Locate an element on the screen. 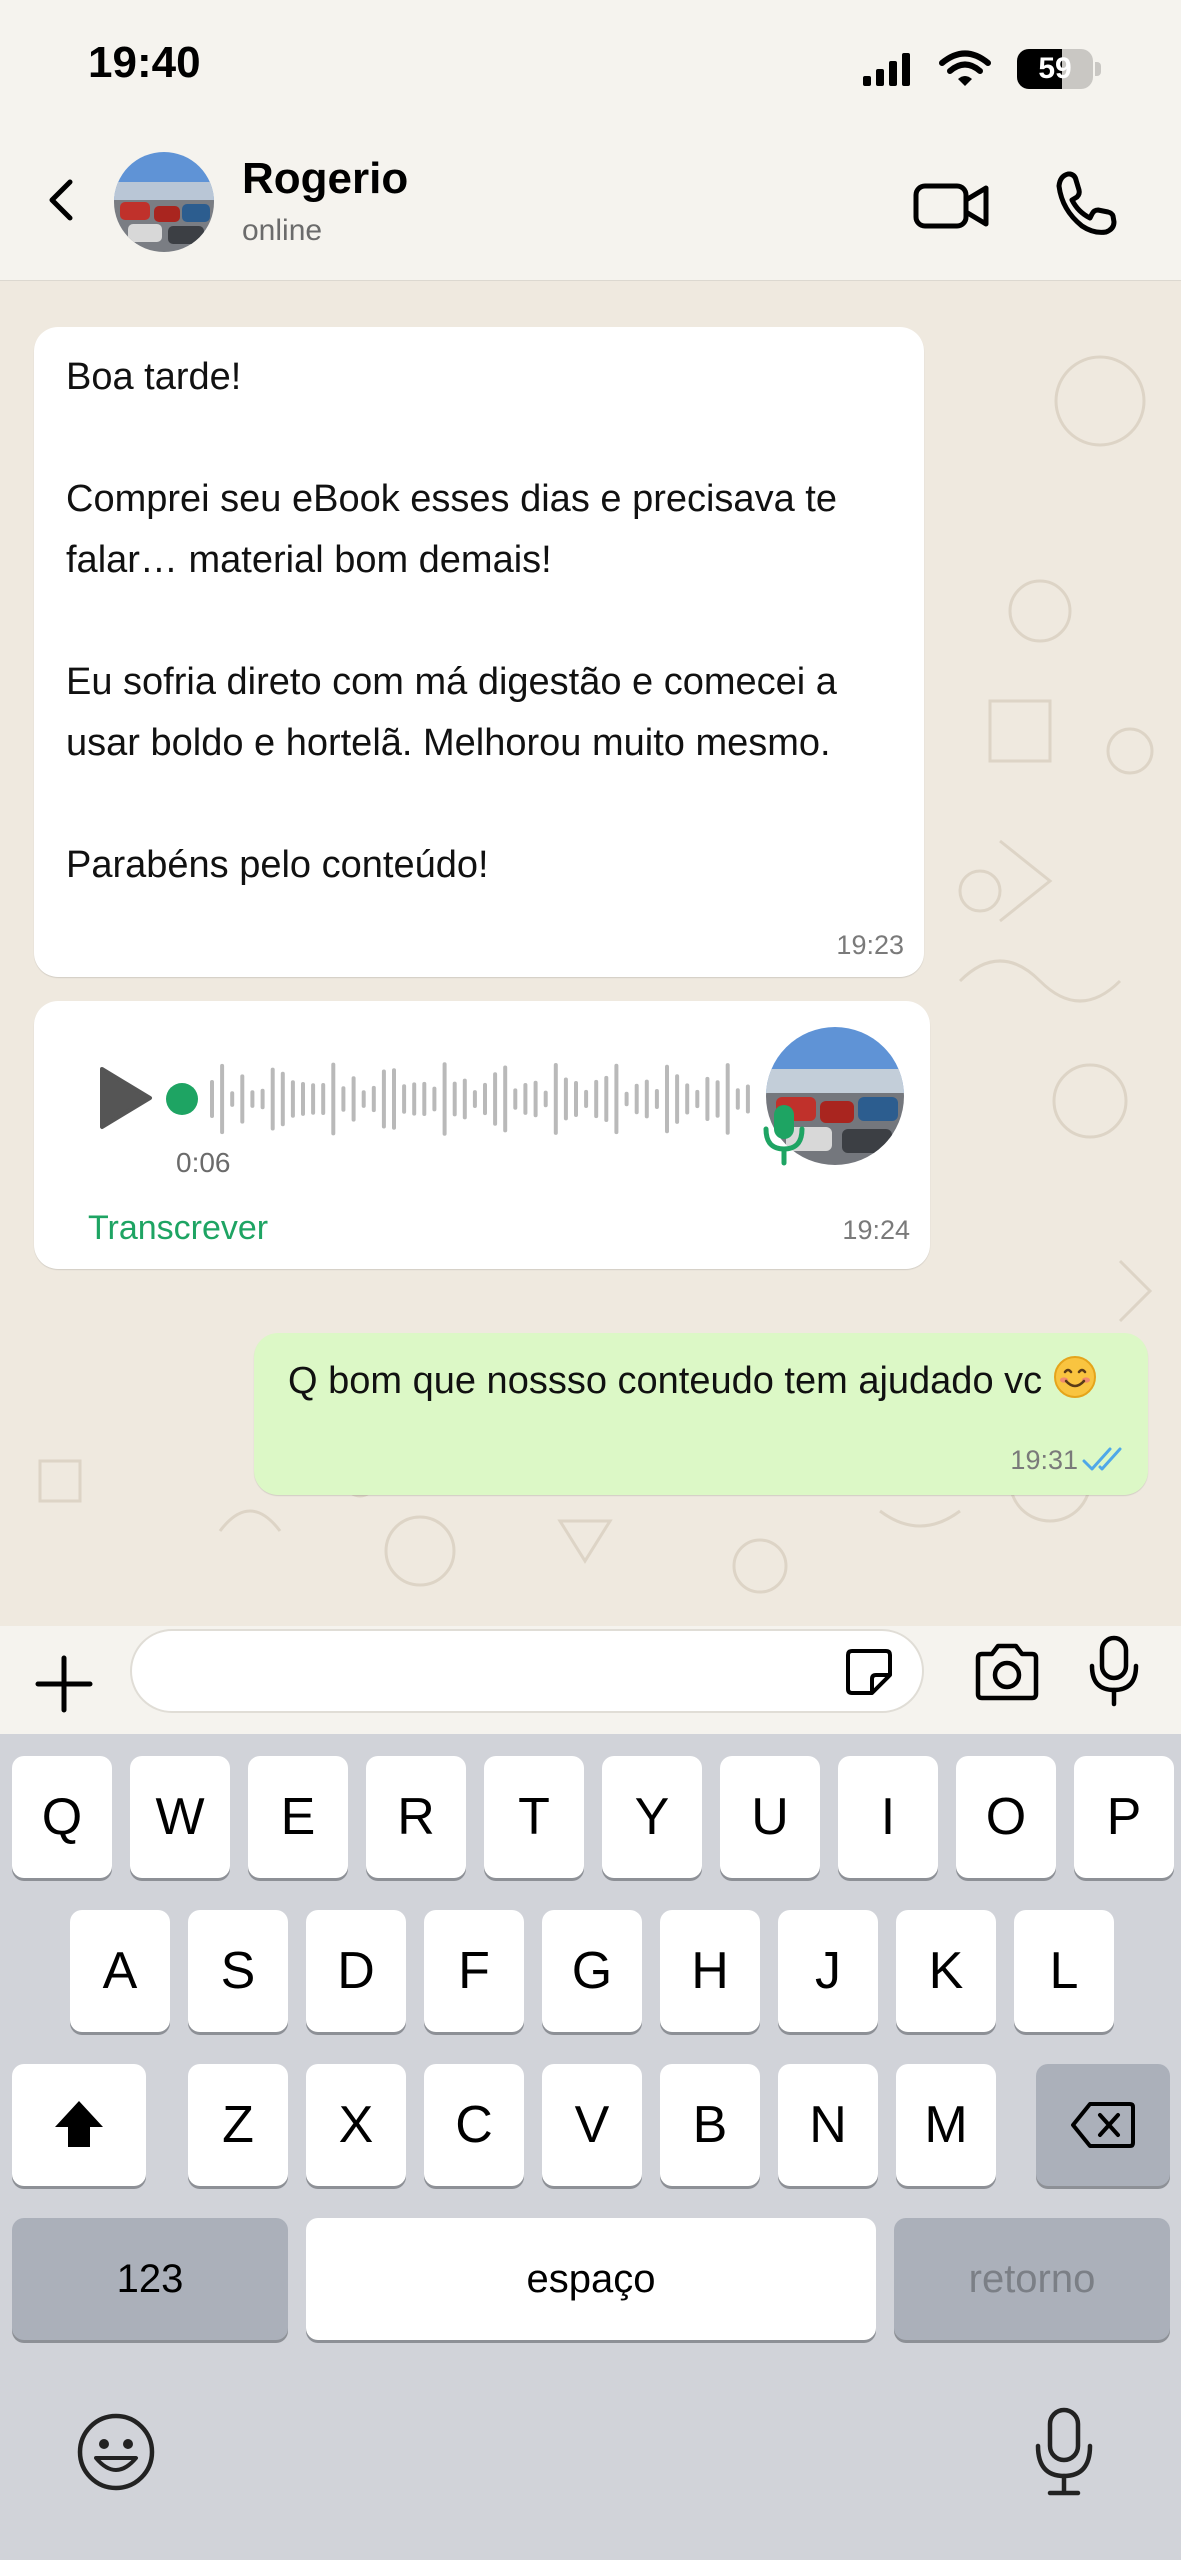  key-c: C is located at coordinates (474, 2125).